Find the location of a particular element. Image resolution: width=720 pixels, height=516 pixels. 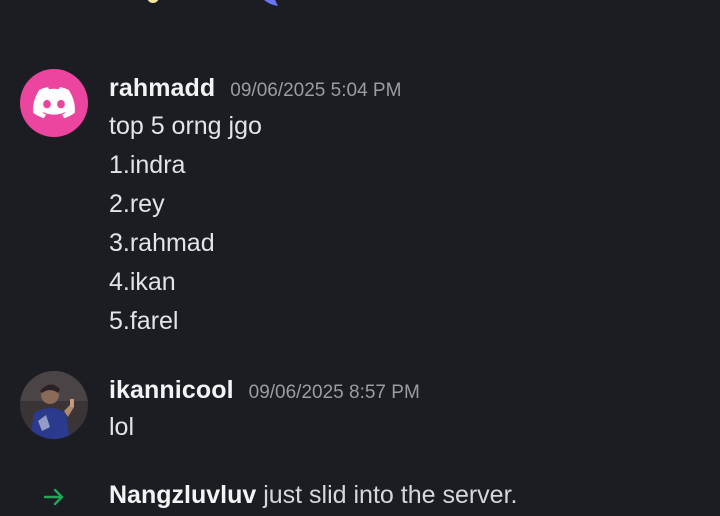

system-message-text: Nangzluvluv just slid into the server. is located at coordinates (313, 495).